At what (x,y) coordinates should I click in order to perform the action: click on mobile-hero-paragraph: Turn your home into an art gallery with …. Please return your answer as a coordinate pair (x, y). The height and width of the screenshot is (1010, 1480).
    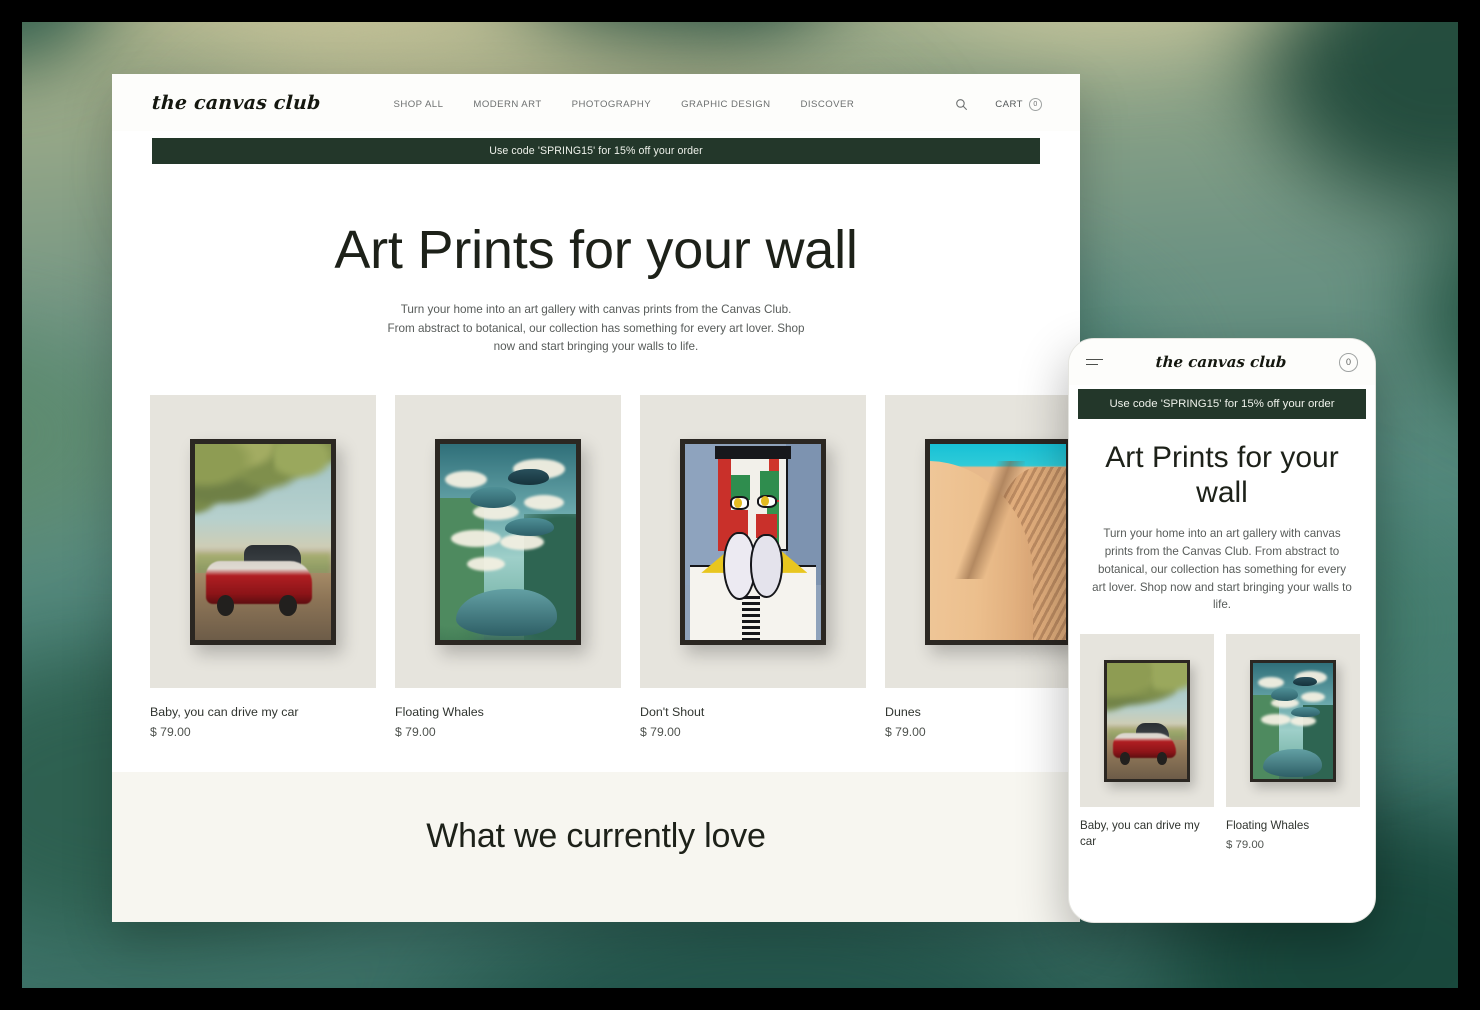
    Looking at the image, I should click on (1222, 569).